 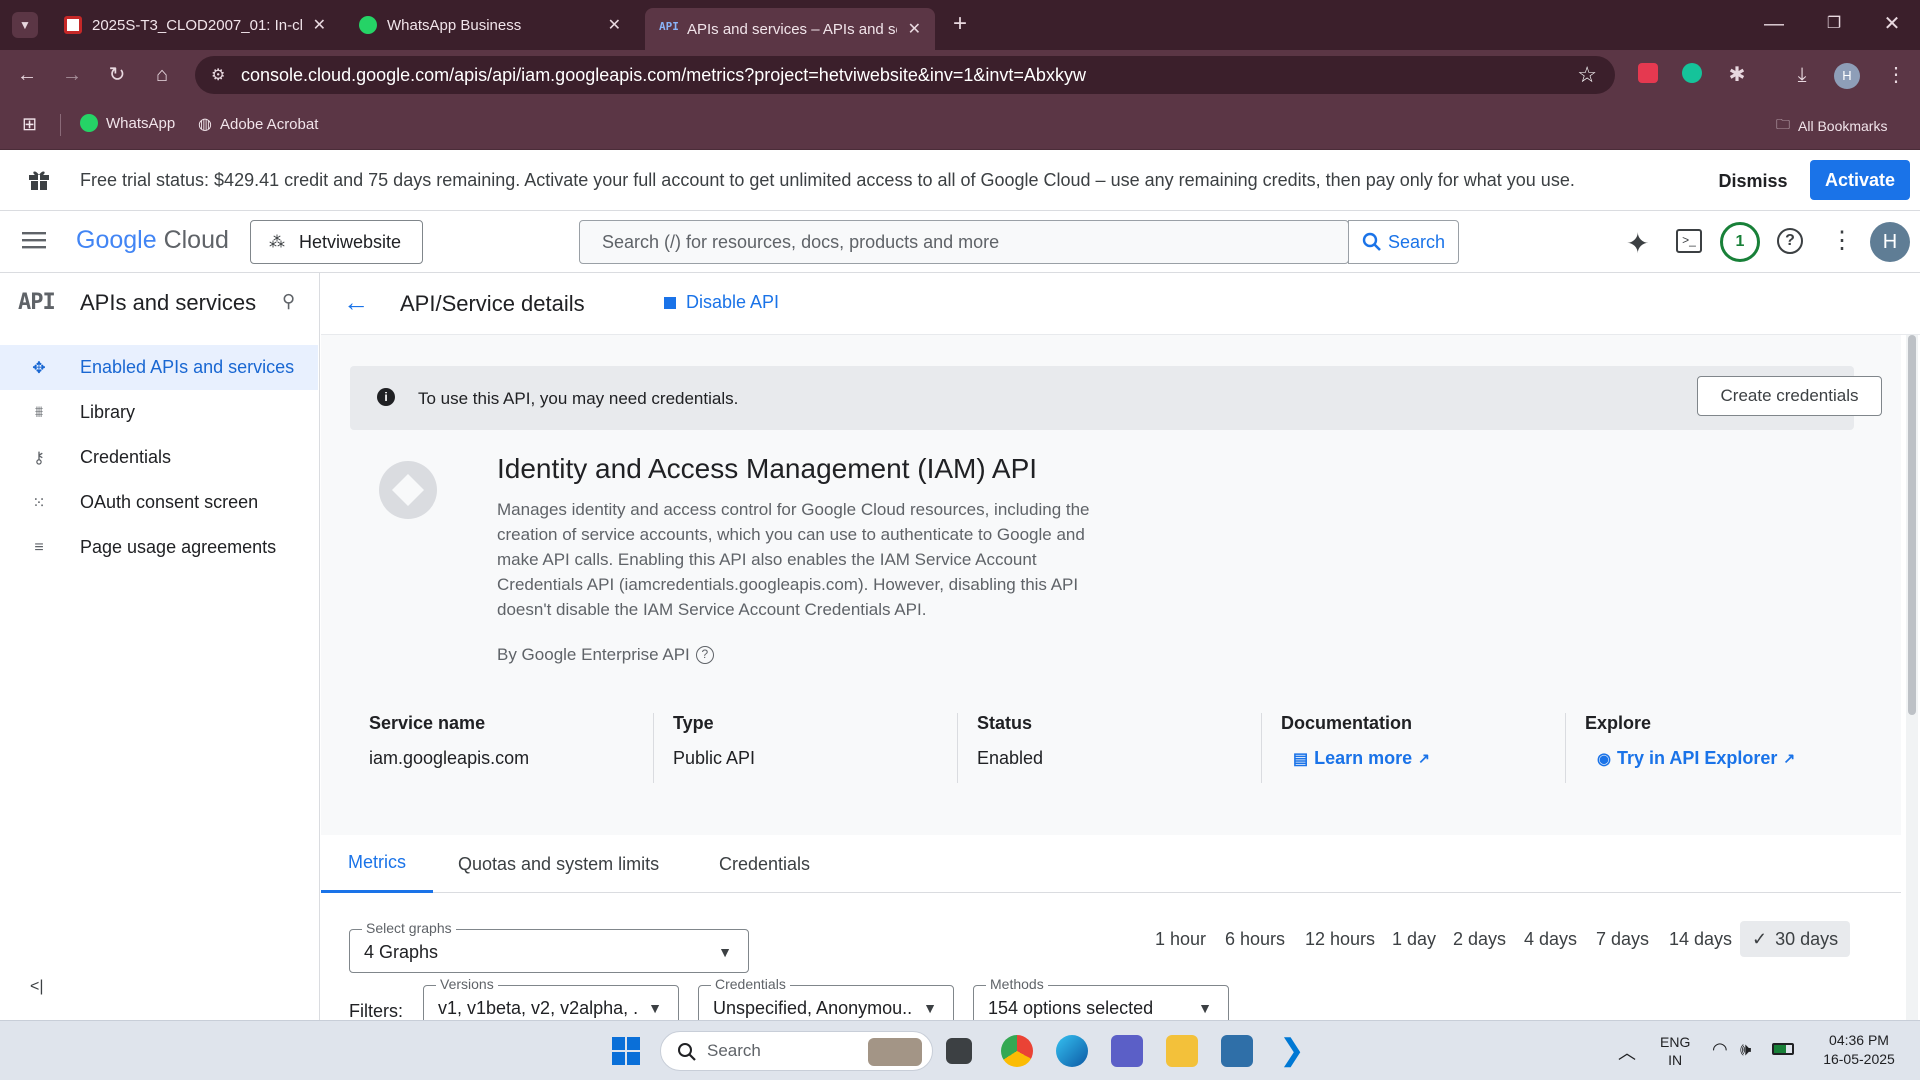 What do you see at coordinates (37, 987) in the screenshot?
I see `collapse-sidebar-icon: <|` at bounding box center [37, 987].